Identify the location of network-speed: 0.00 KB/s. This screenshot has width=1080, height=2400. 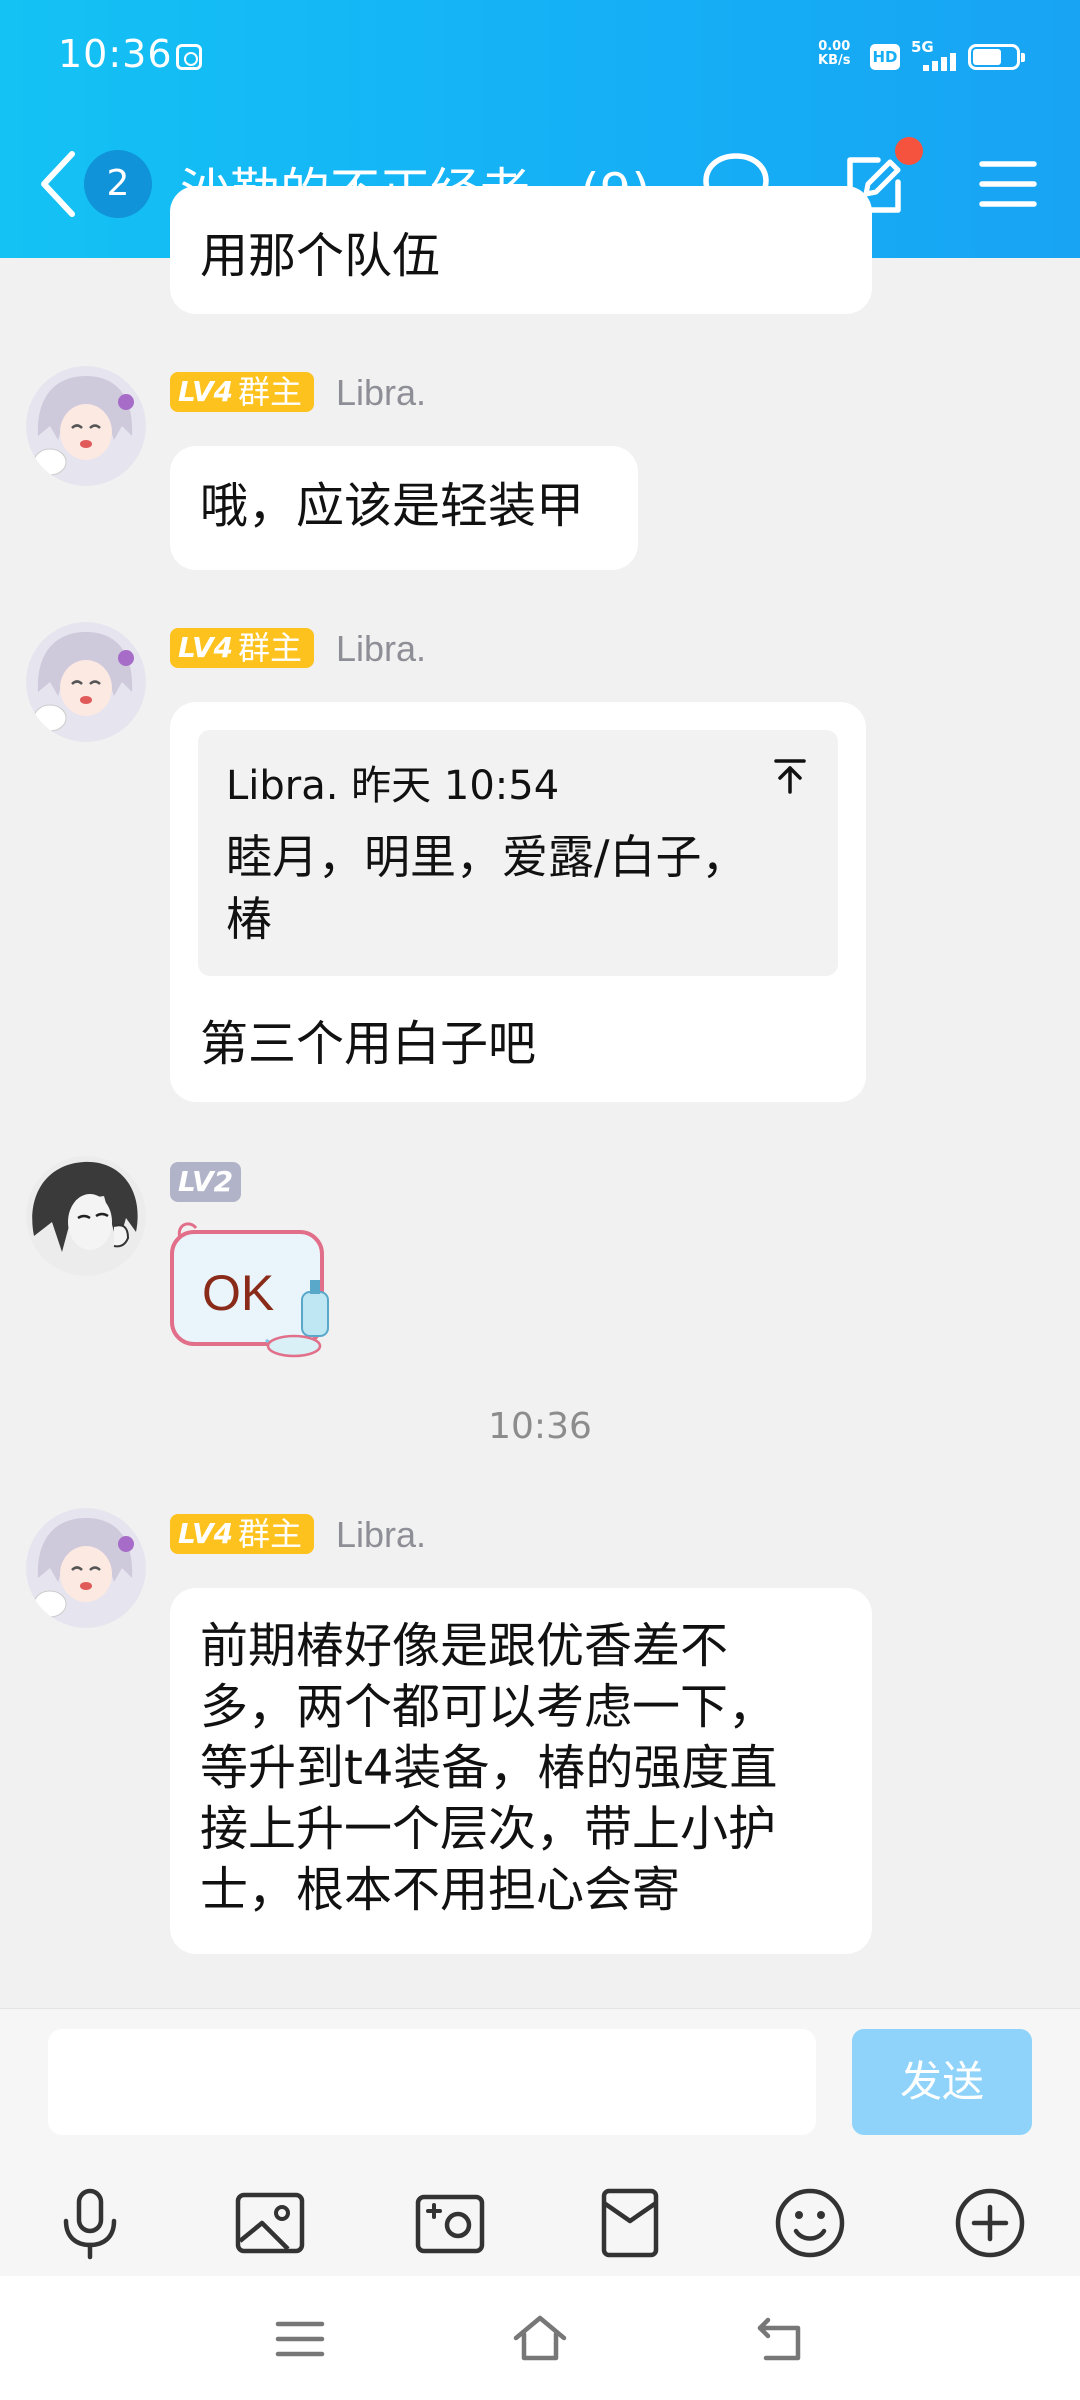
(834, 54).